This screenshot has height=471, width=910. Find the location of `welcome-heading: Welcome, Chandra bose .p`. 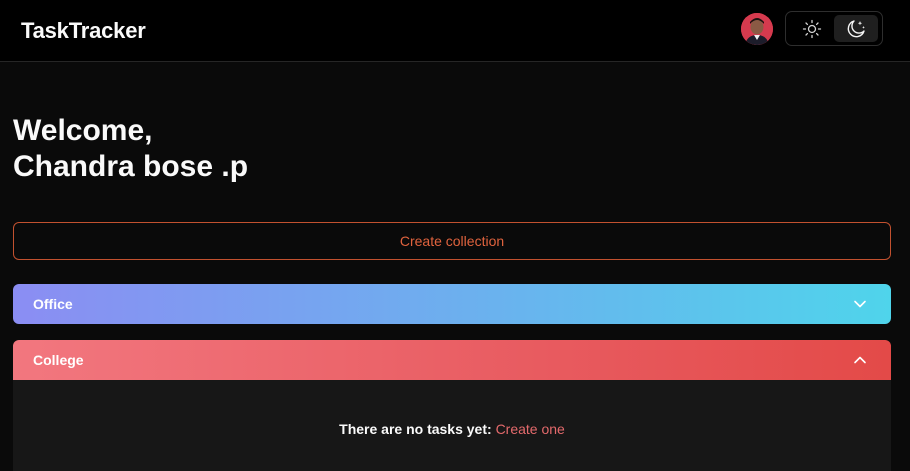

welcome-heading: Welcome, Chandra bose .p is located at coordinates (130, 149).